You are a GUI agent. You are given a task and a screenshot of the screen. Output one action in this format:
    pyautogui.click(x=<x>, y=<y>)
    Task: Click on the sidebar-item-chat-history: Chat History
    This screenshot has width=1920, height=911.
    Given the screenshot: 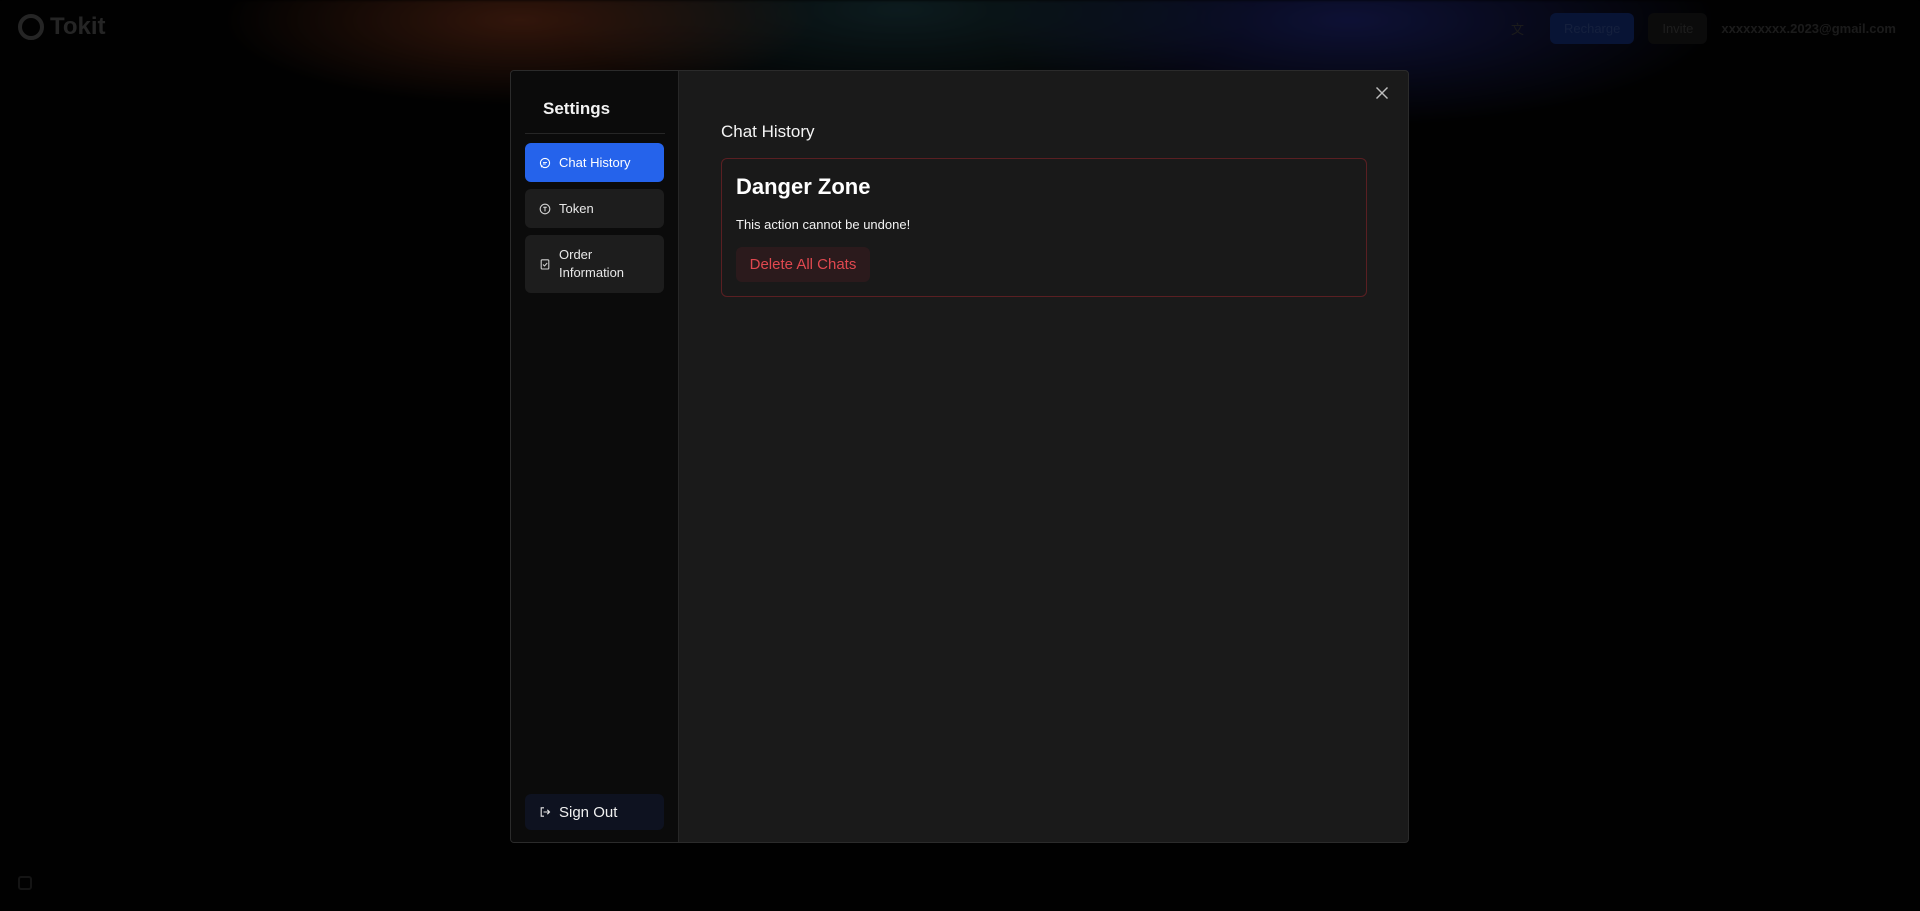 What is the action you would take?
    pyautogui.click(x=594, y=162)
    